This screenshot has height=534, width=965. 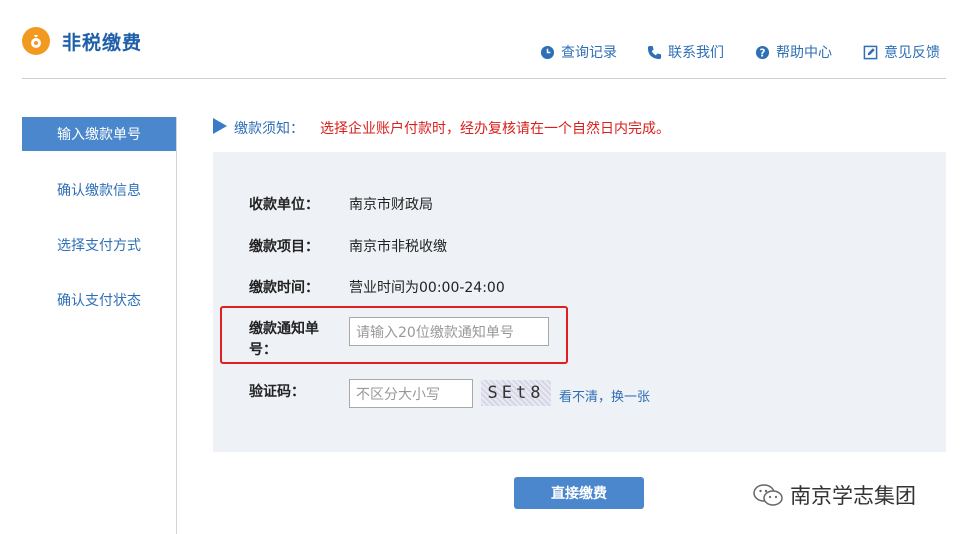 I want to click on wechat-icon, so click(x=768, y=495).